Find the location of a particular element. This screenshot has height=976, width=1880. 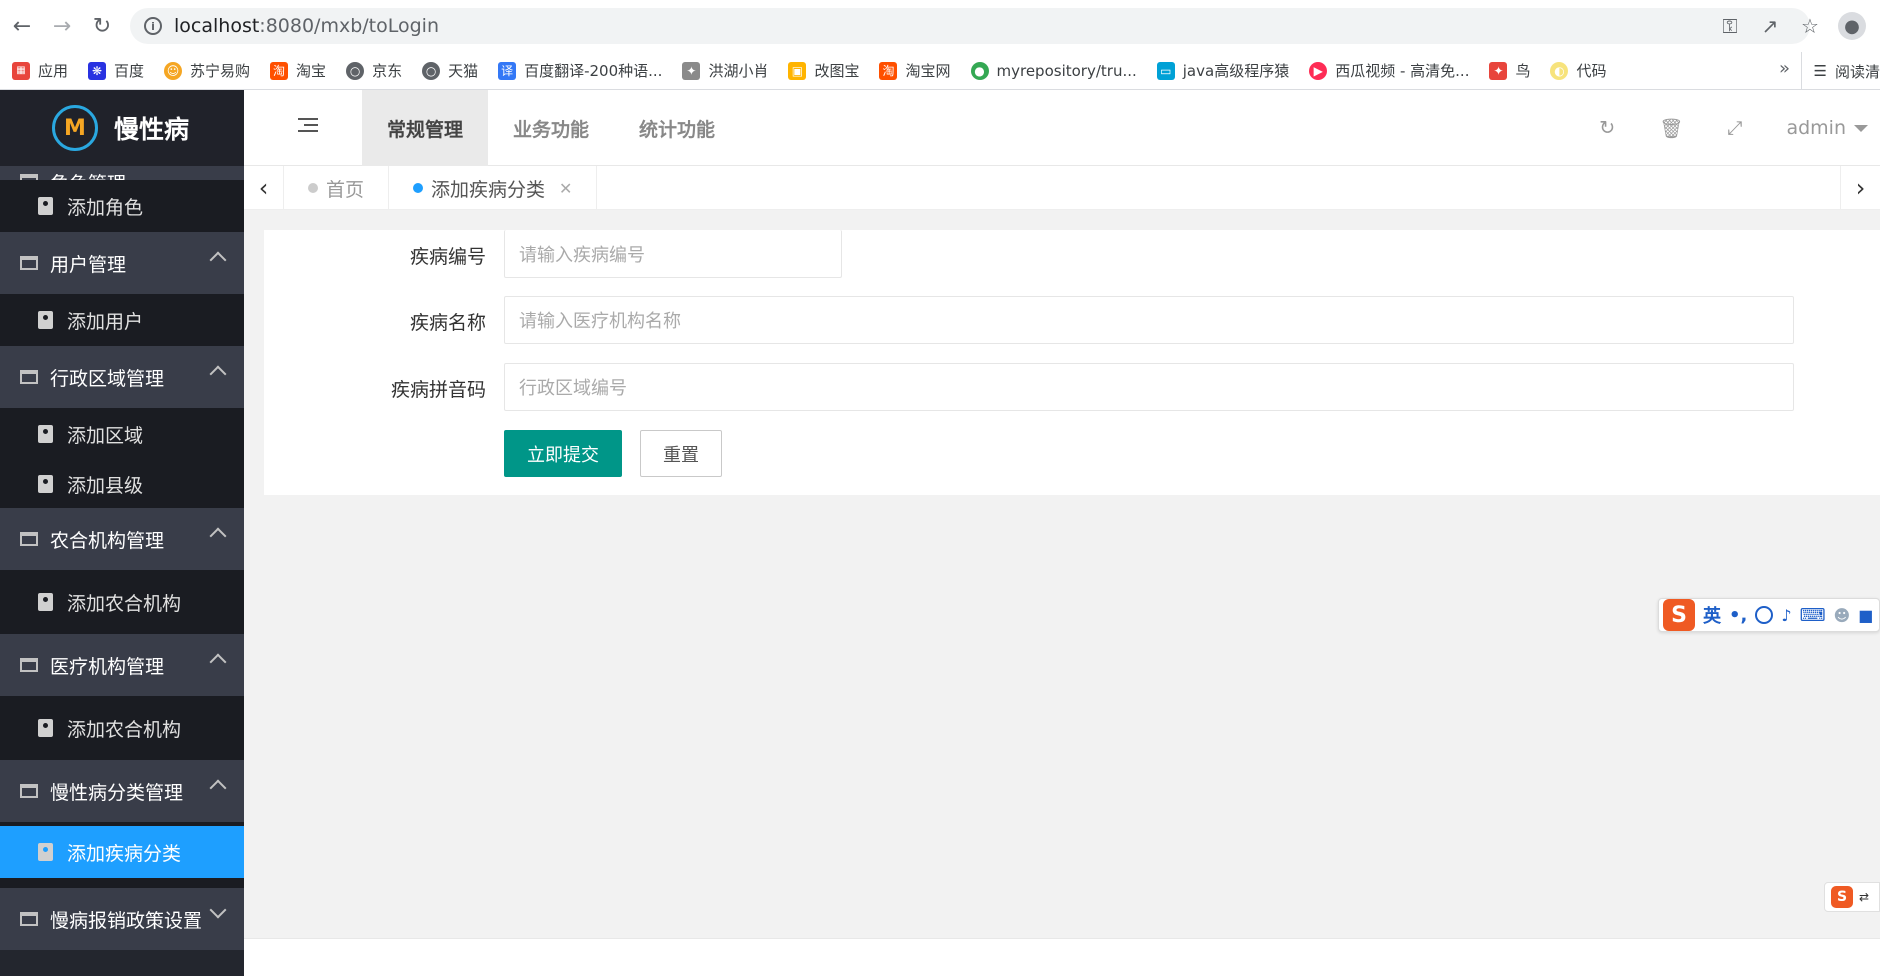

refresh-icon: ↻ is located at coordinates (1607, 128).